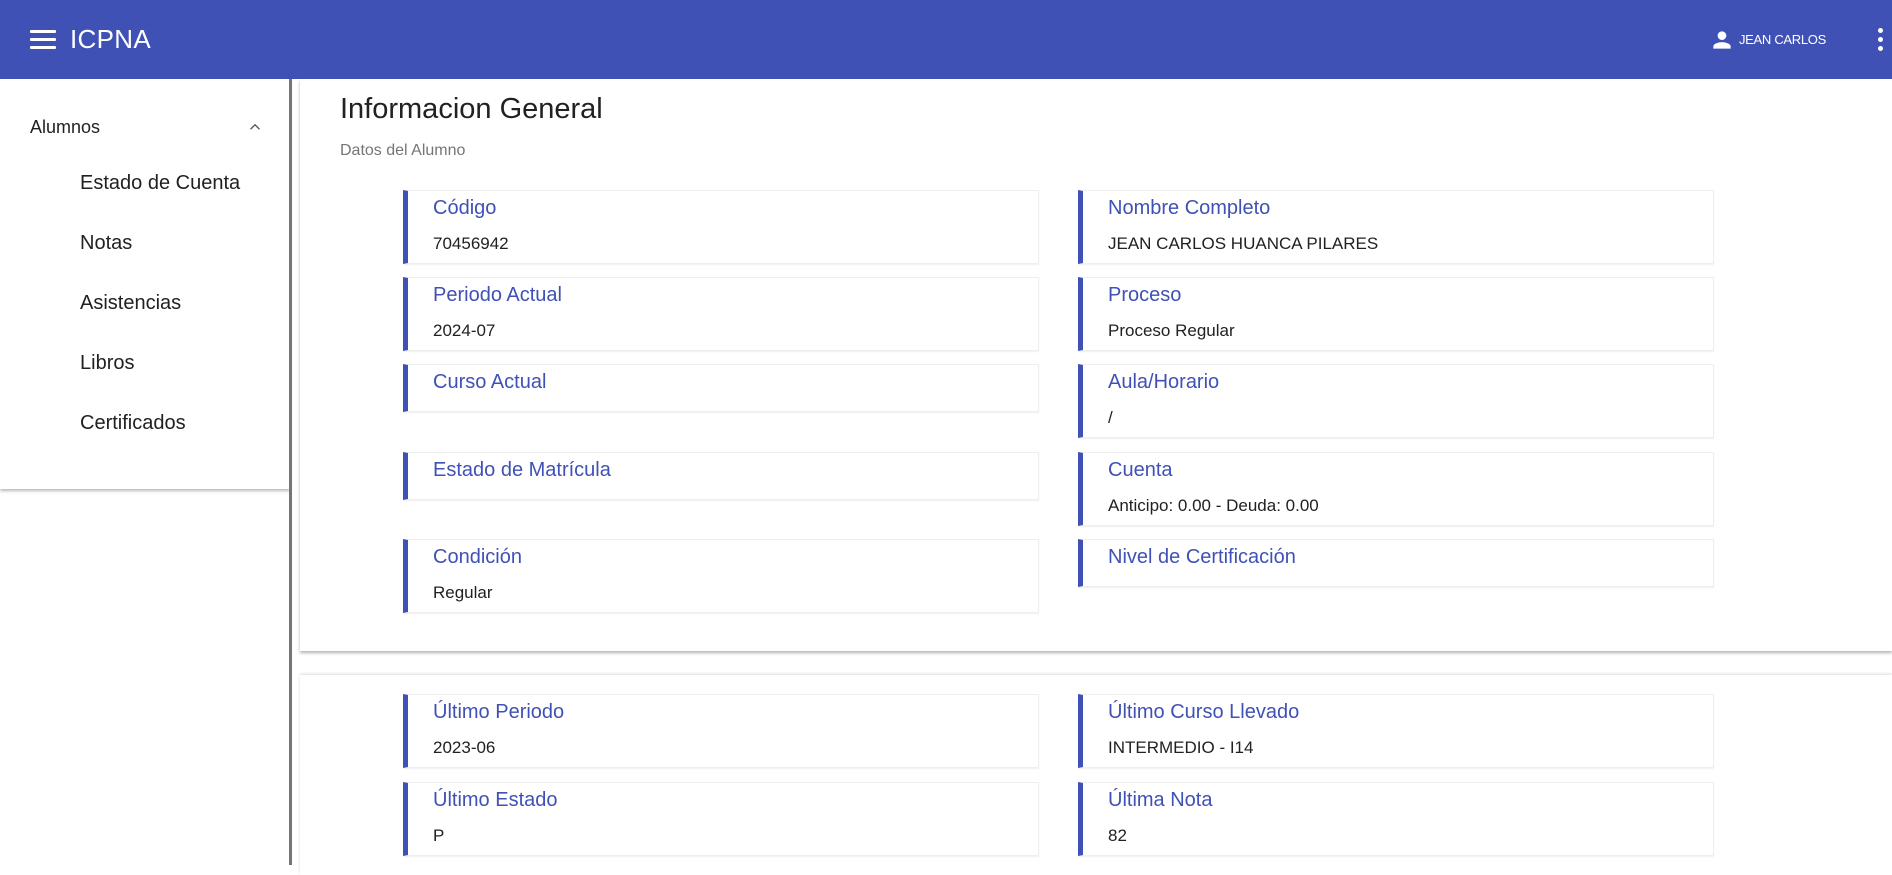 The height and width of the screenshot is (875, 1892). What do you see at coordinates (403, 150) in the screenshot?
I see `page-subtitle: Datos del Alumno` at bounding box center [403, 150].